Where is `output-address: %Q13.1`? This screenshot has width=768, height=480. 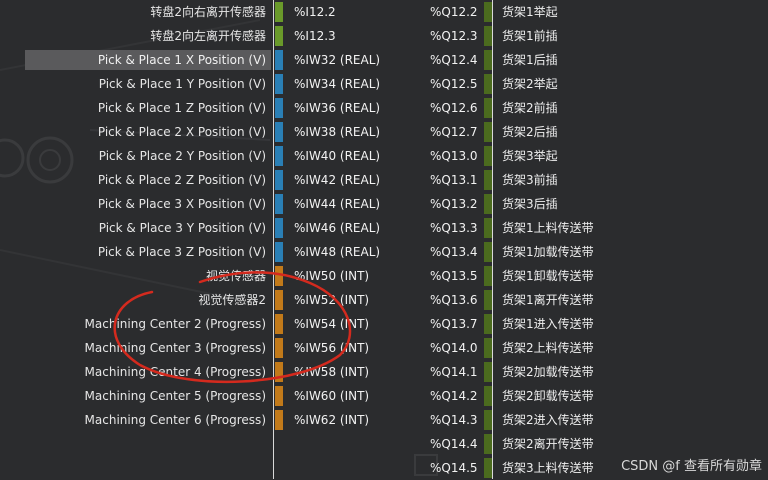
output-address: %Q13.1 is located at coordinates (454, 180).